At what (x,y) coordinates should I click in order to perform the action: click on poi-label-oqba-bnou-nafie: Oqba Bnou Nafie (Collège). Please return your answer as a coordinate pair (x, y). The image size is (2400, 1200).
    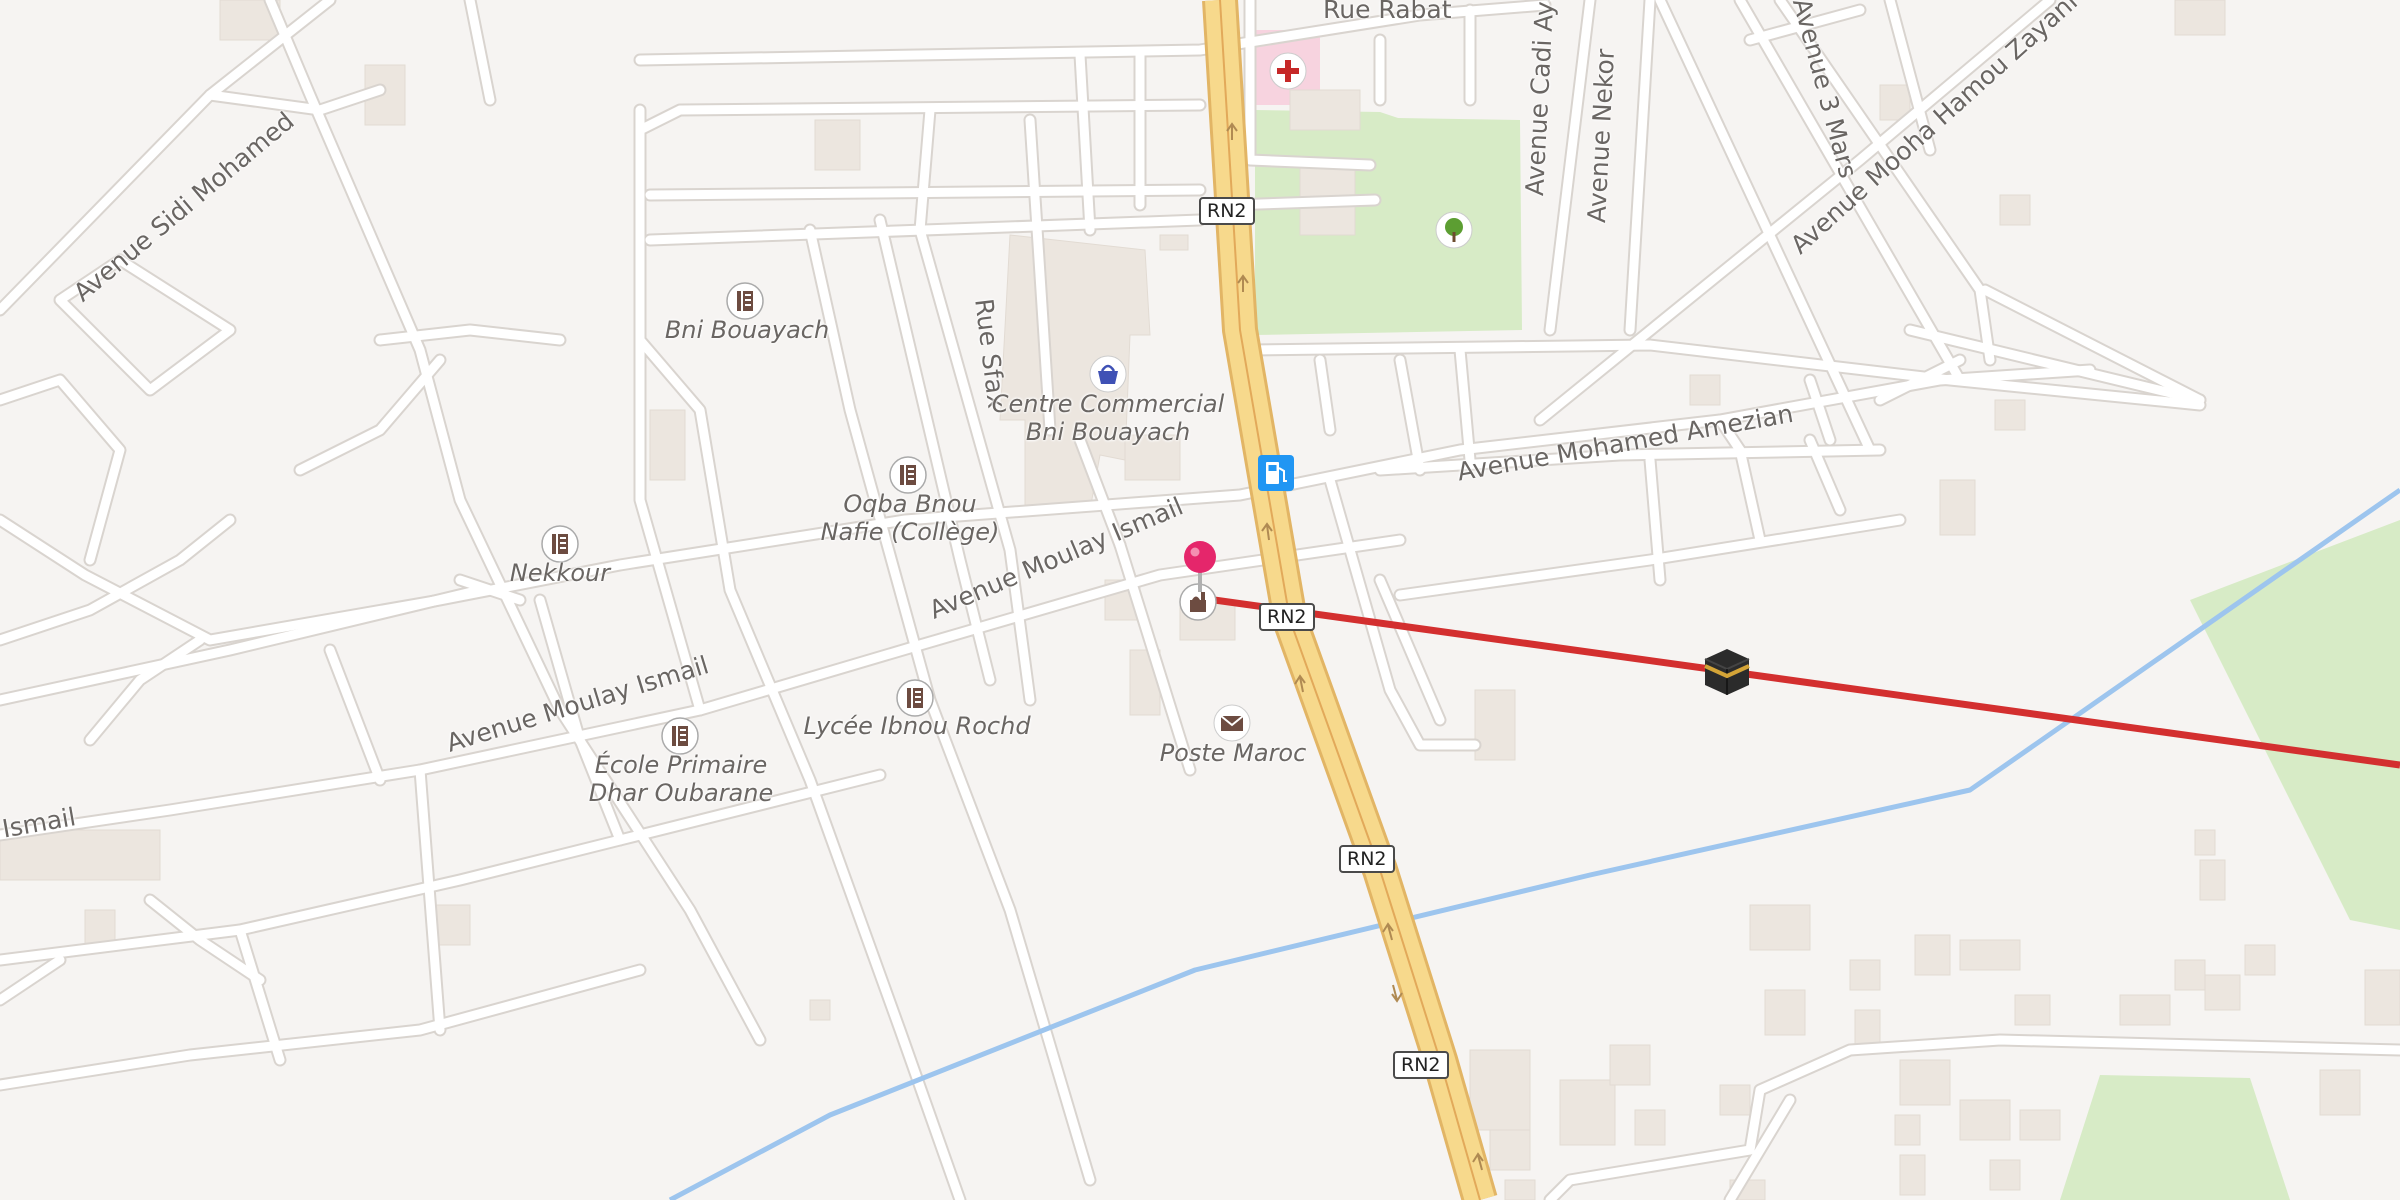
    Looking at the image, I should click on (910, 518).